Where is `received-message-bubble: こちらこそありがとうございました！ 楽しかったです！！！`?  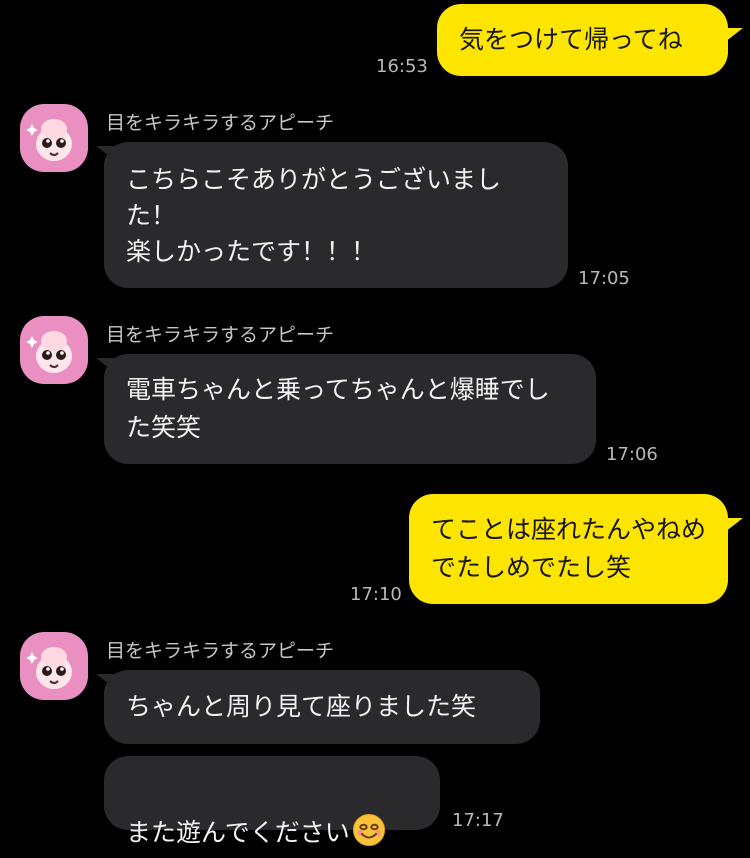 received-message-bubble: こちらこそありがとうございました！ 楽しかったです！！！ is located at coordinates (336, 215).